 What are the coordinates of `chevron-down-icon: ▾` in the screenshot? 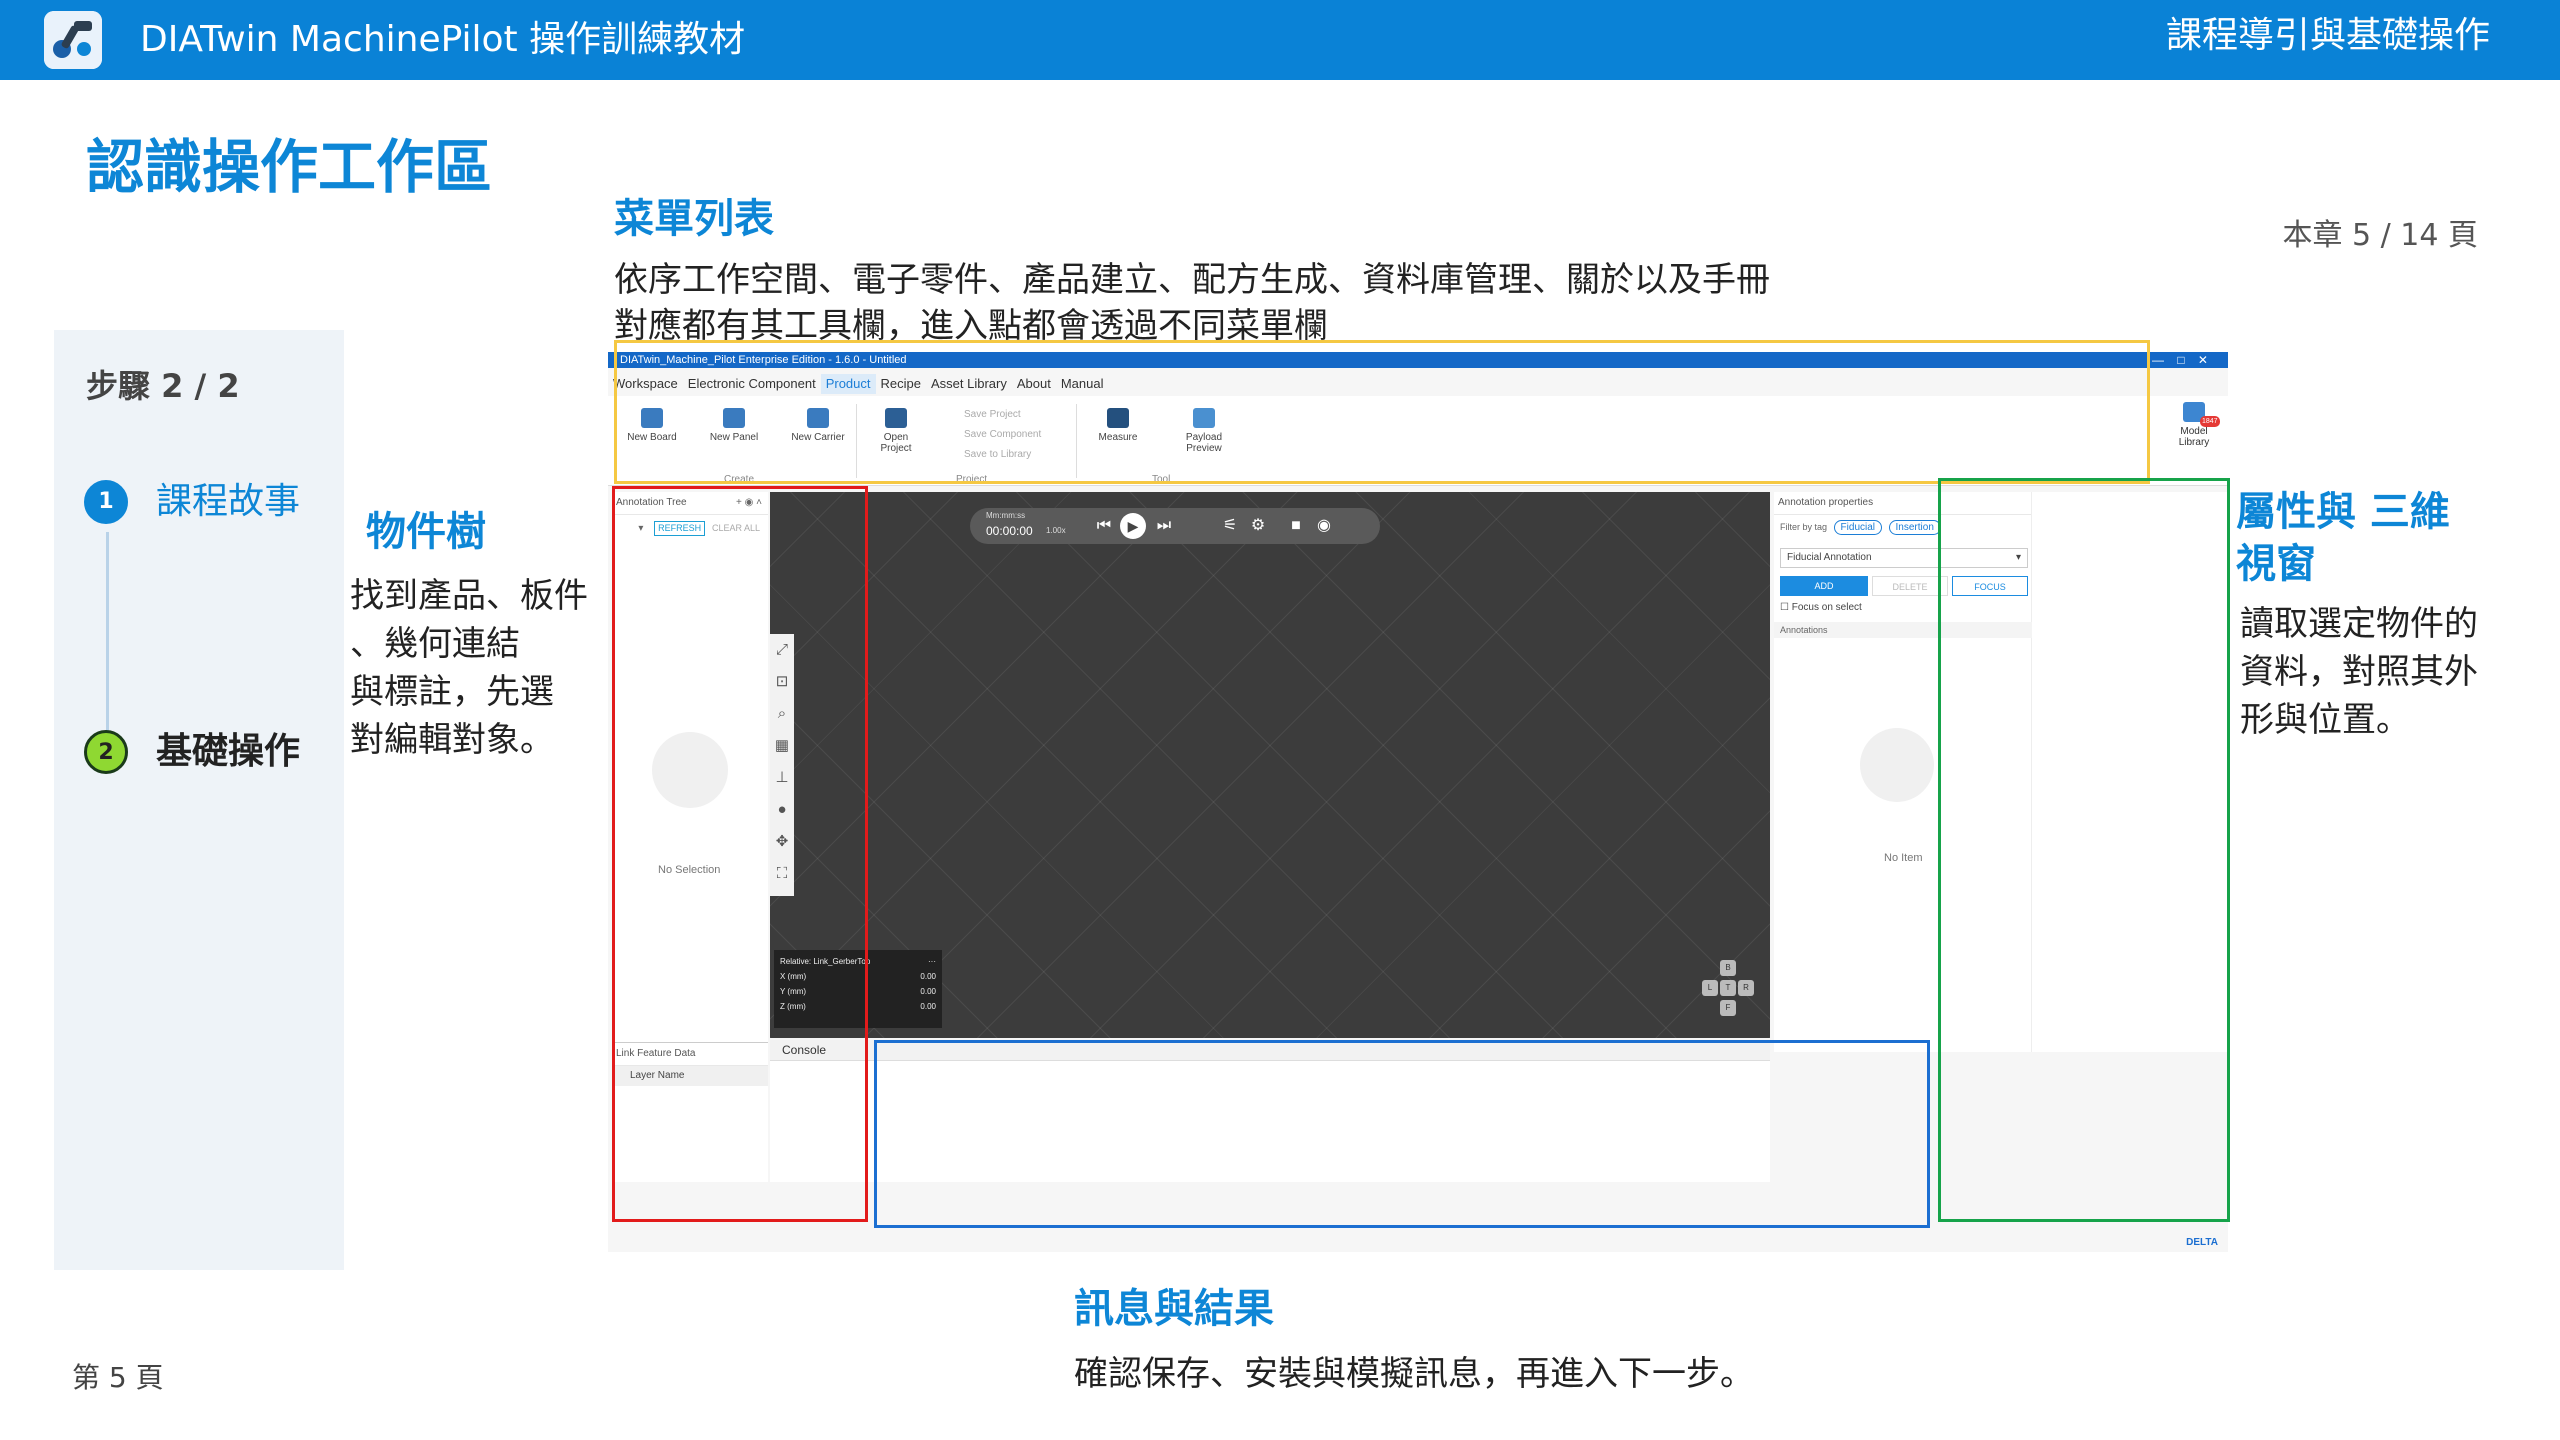 It's located at (2018, 557).